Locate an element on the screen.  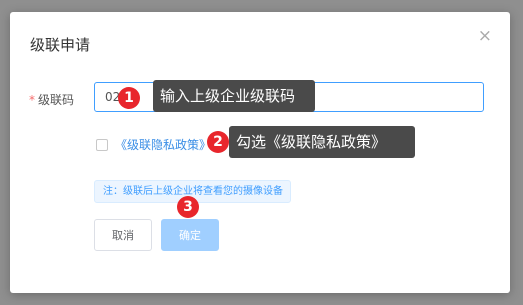
step-2-badge: 2 is located at coordinates (218, 142).